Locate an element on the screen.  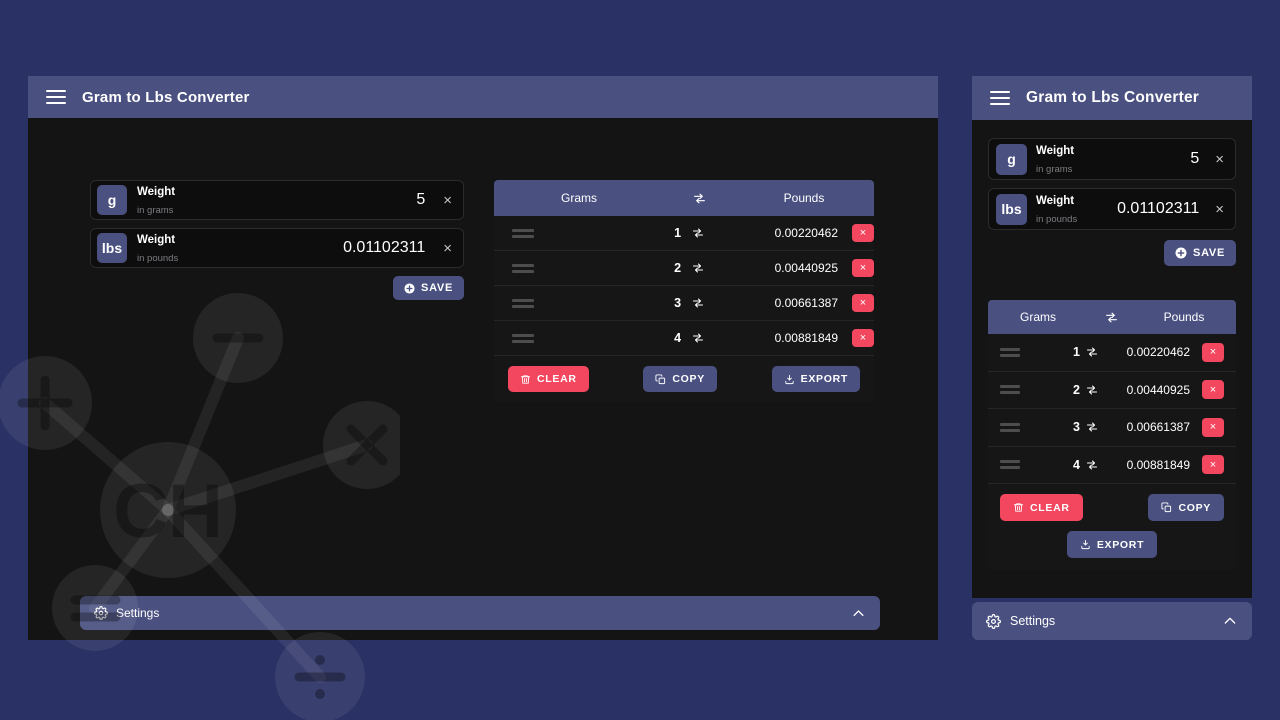
page-title: Gram to Lbs Converter is located at coordinates (166, 97).